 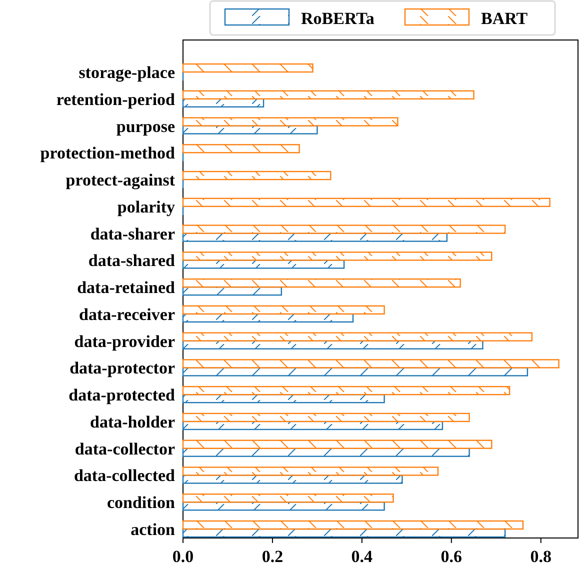 What do you see at coordinates (132, 422) in the screenshot?
I see `category-label: data-holder` at bounding box center [132, 422].